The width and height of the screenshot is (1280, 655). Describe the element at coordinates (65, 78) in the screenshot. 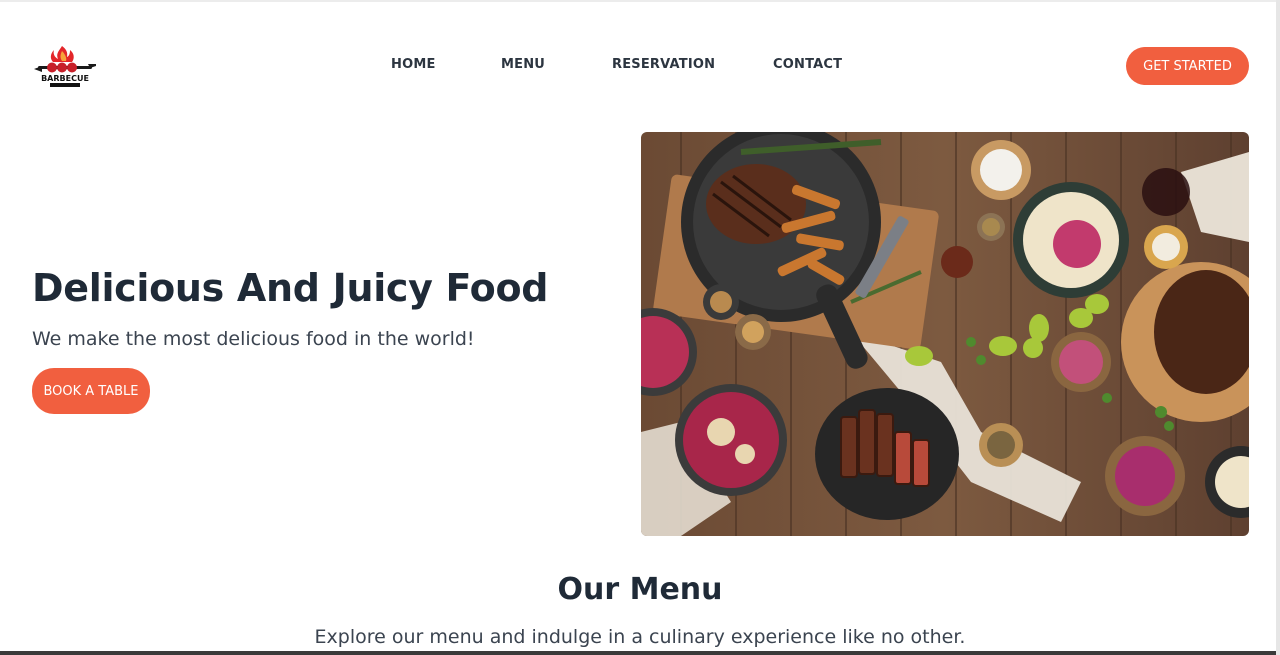

I see `logo-text: BARBECUE` at that location.